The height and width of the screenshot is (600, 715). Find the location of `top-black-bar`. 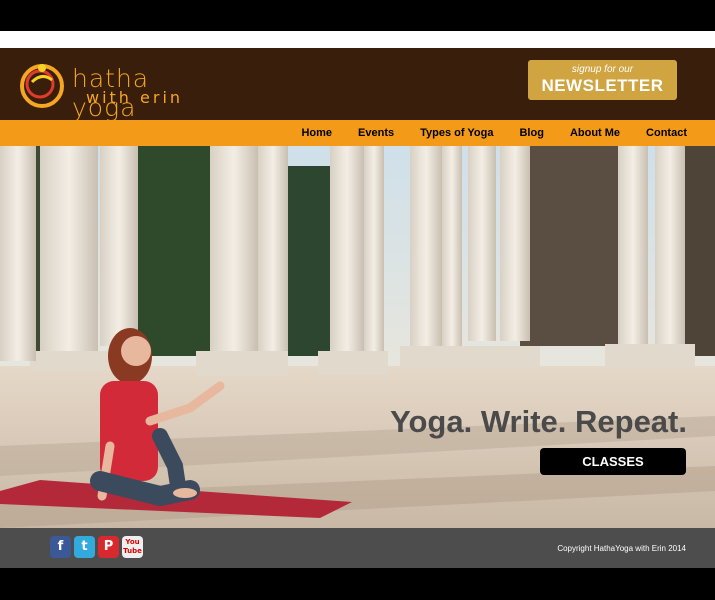

top-black-bar is located at coordinates (357, 15).